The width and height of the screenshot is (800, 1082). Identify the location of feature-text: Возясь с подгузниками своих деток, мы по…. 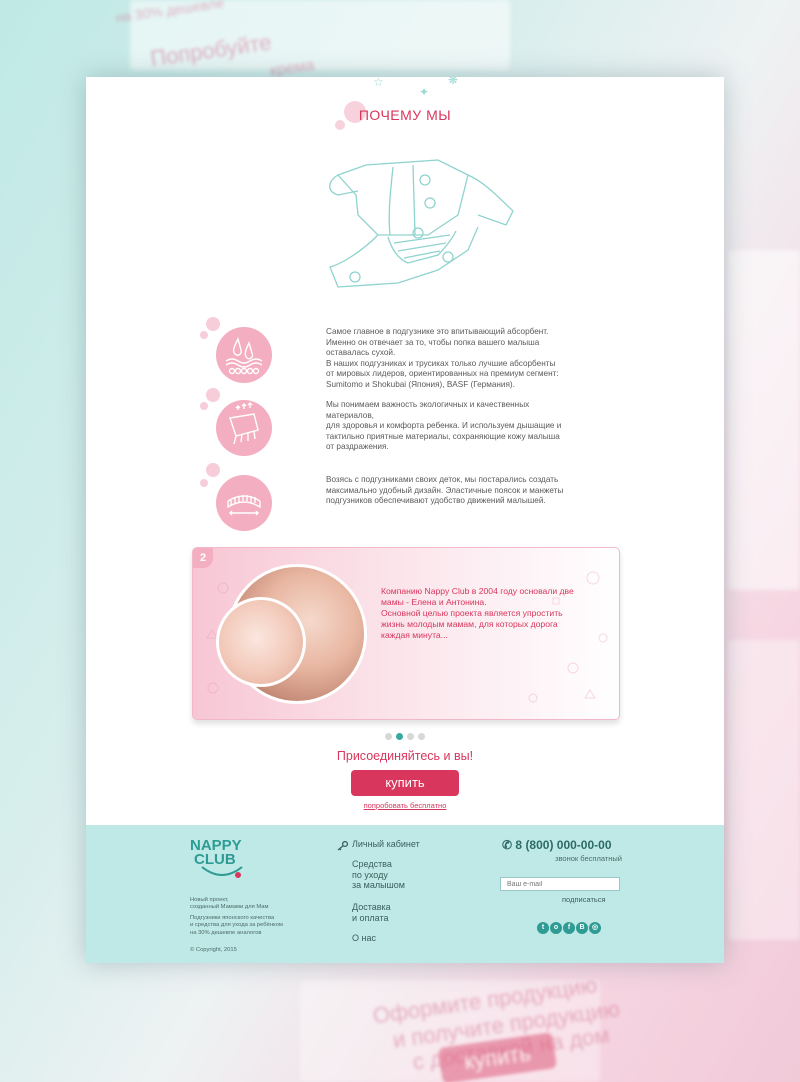
(461, 491).